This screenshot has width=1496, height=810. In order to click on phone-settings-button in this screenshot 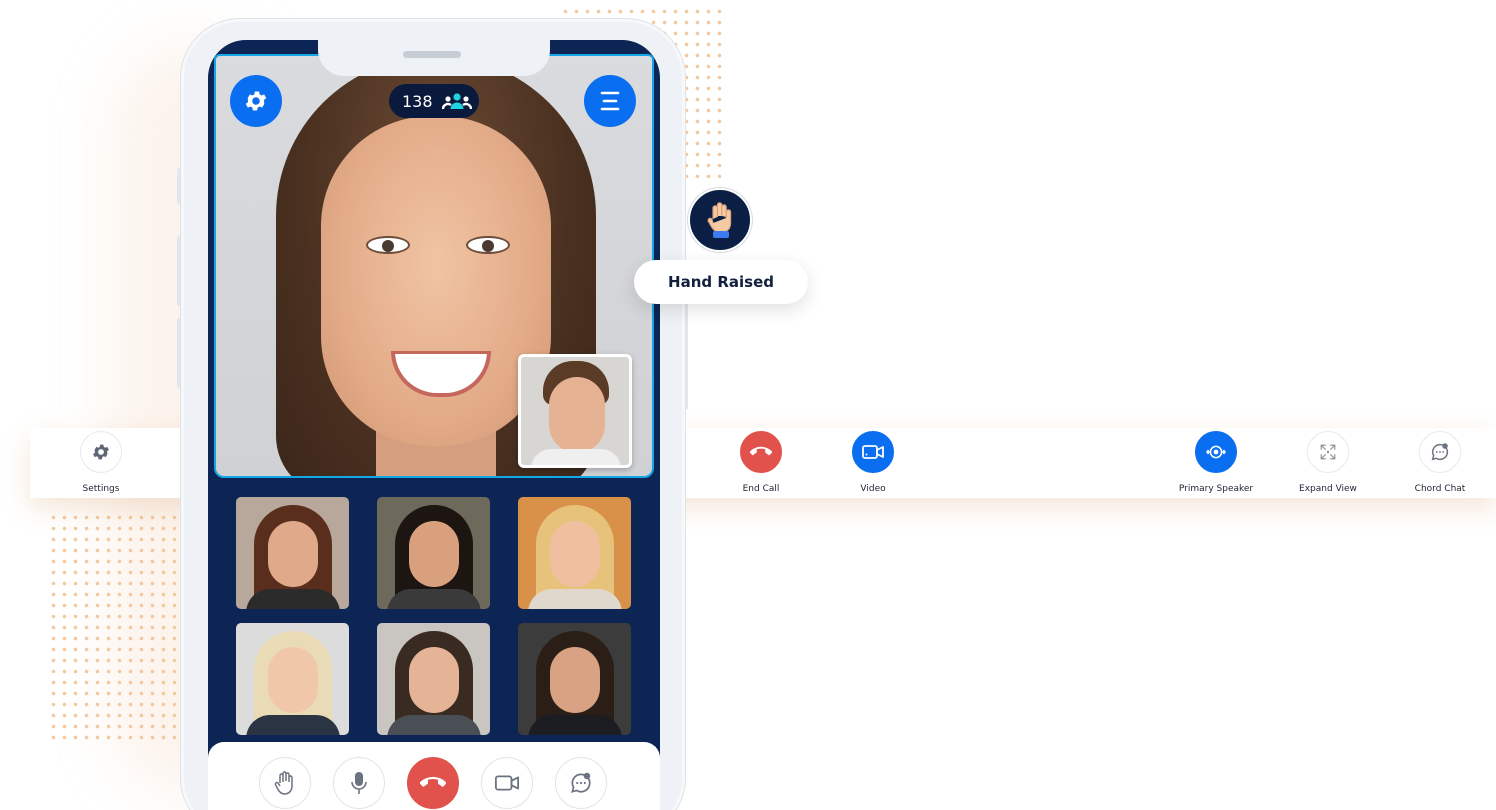, I will do `click(256, 101)`.